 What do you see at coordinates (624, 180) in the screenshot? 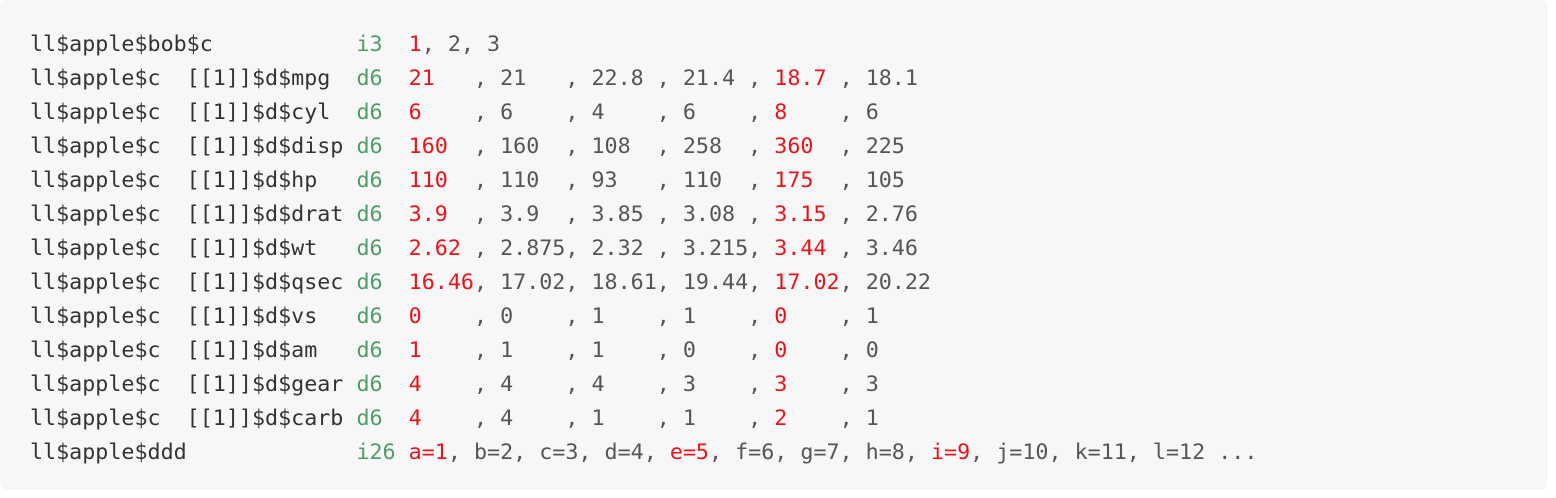
I see `value-text: , 110 , 93 , 110 ,` at bounding box center [624, 180].